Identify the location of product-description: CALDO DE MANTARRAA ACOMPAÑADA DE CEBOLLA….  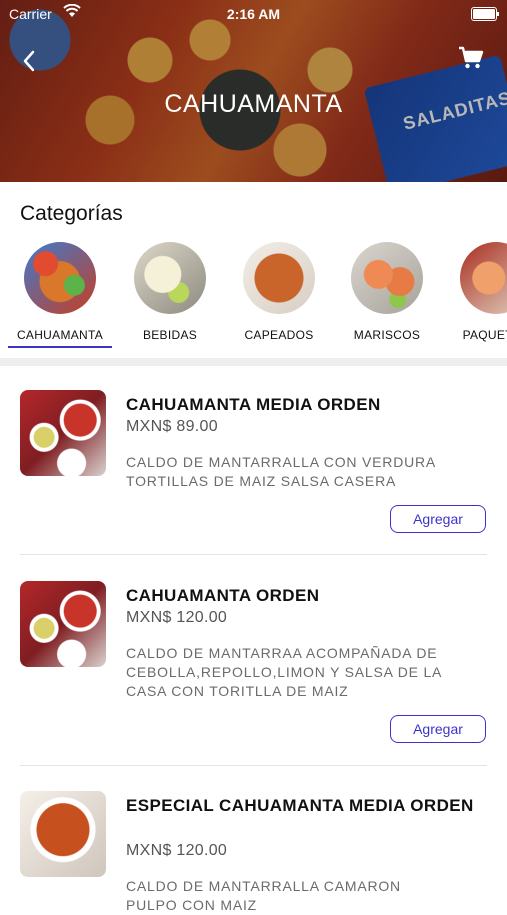
(284, 672).